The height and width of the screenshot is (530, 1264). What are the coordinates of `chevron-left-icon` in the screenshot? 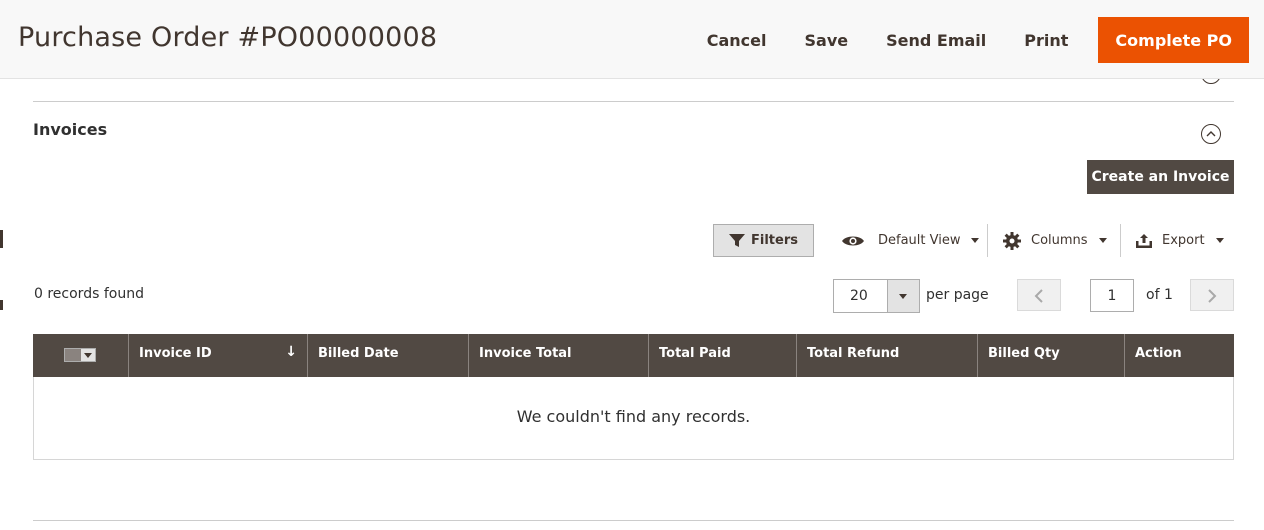 It's located at (1038, 296).